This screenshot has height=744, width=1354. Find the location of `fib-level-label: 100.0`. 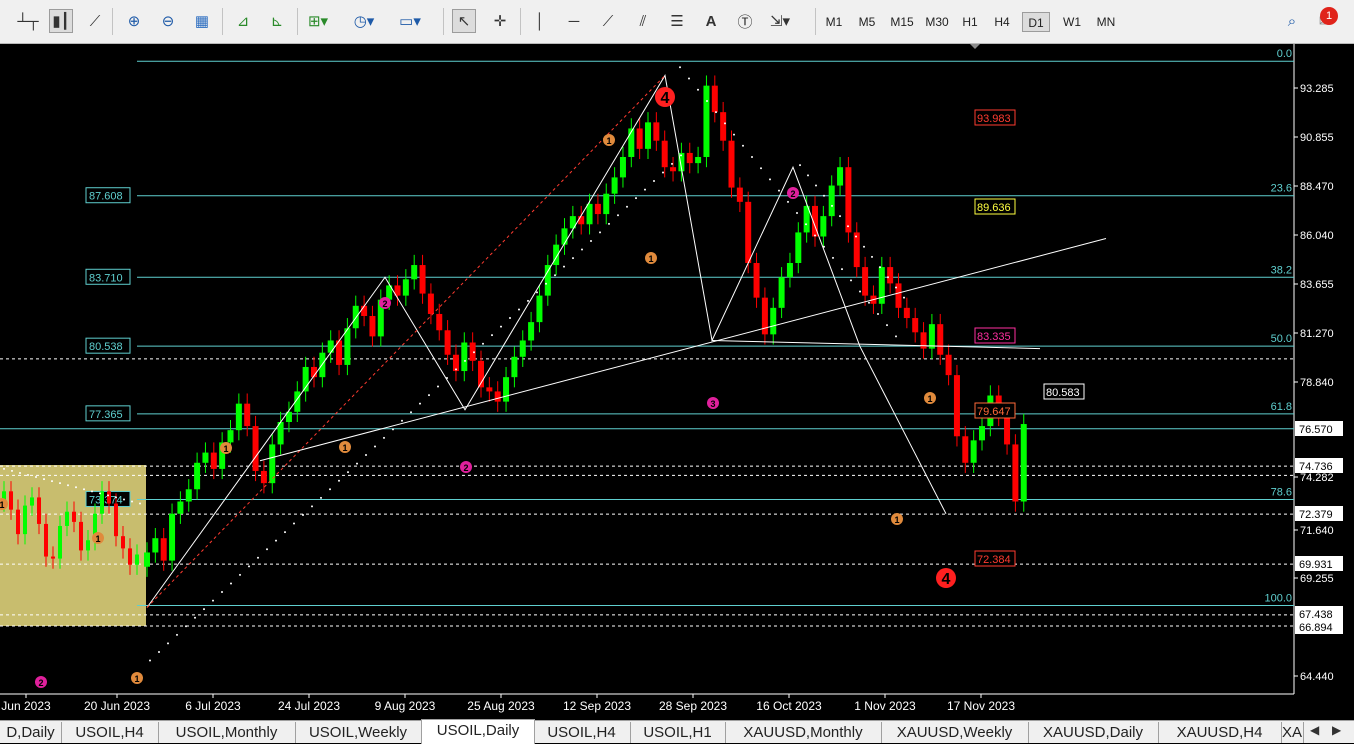

fib-level-label: 100.0 is located at coordinates (1278, 598).